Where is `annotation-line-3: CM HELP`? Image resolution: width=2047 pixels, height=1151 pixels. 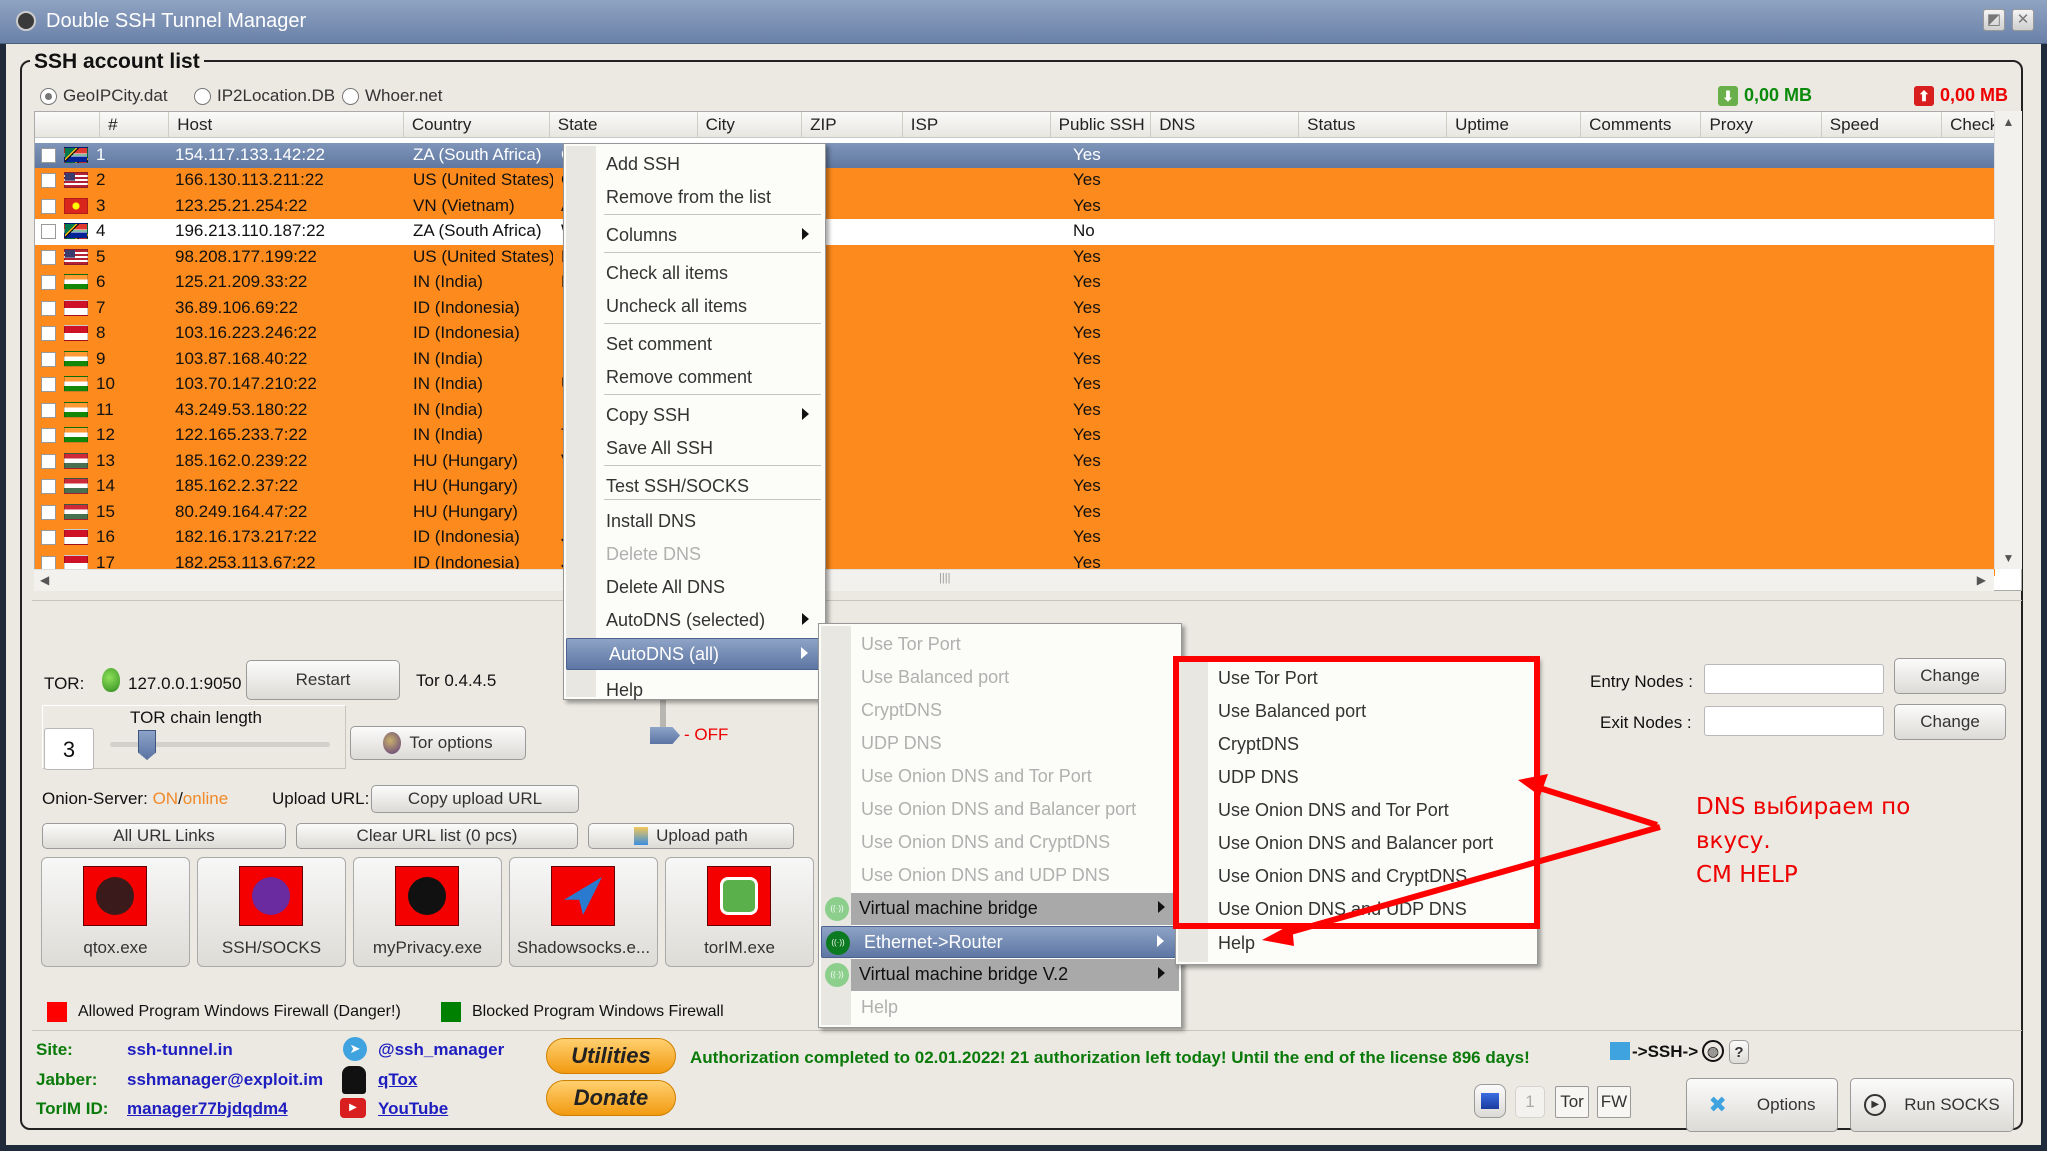 annotation-line-3: CM HELP is located at coordinates (1747, 875).